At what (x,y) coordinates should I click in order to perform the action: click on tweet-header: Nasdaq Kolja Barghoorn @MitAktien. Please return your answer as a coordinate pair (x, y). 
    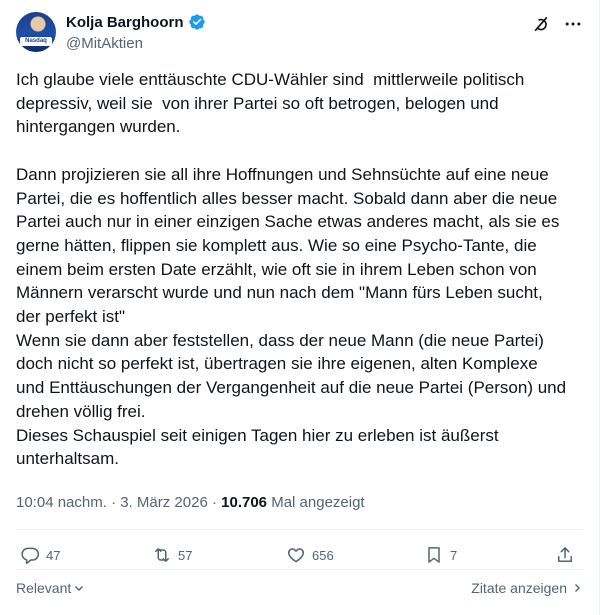
    Looking at the image, I should click on (299, 34).